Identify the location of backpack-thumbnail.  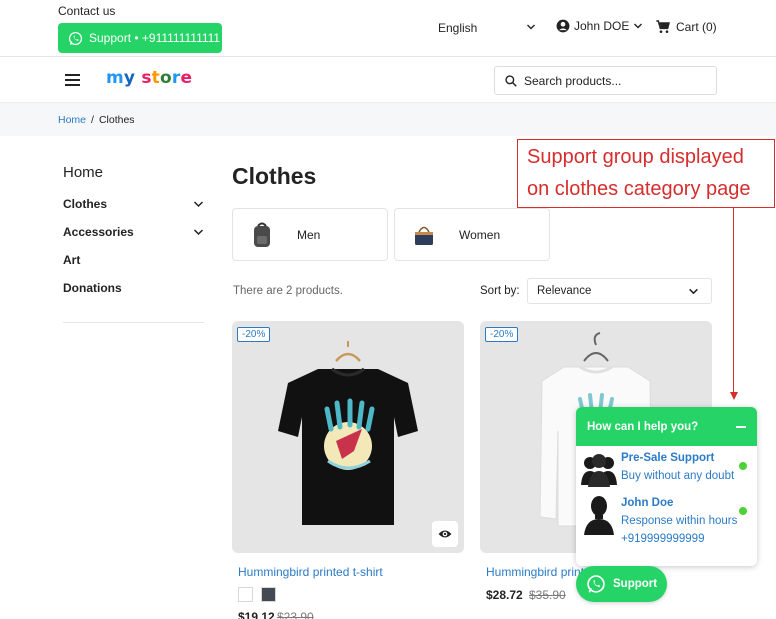
(262, 235).